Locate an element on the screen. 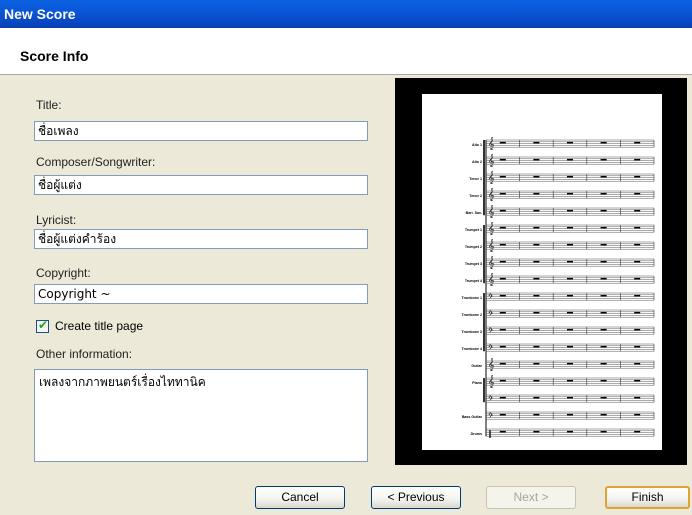  instrument-name: Trumpet 3 is located at coordinates (473, 264).